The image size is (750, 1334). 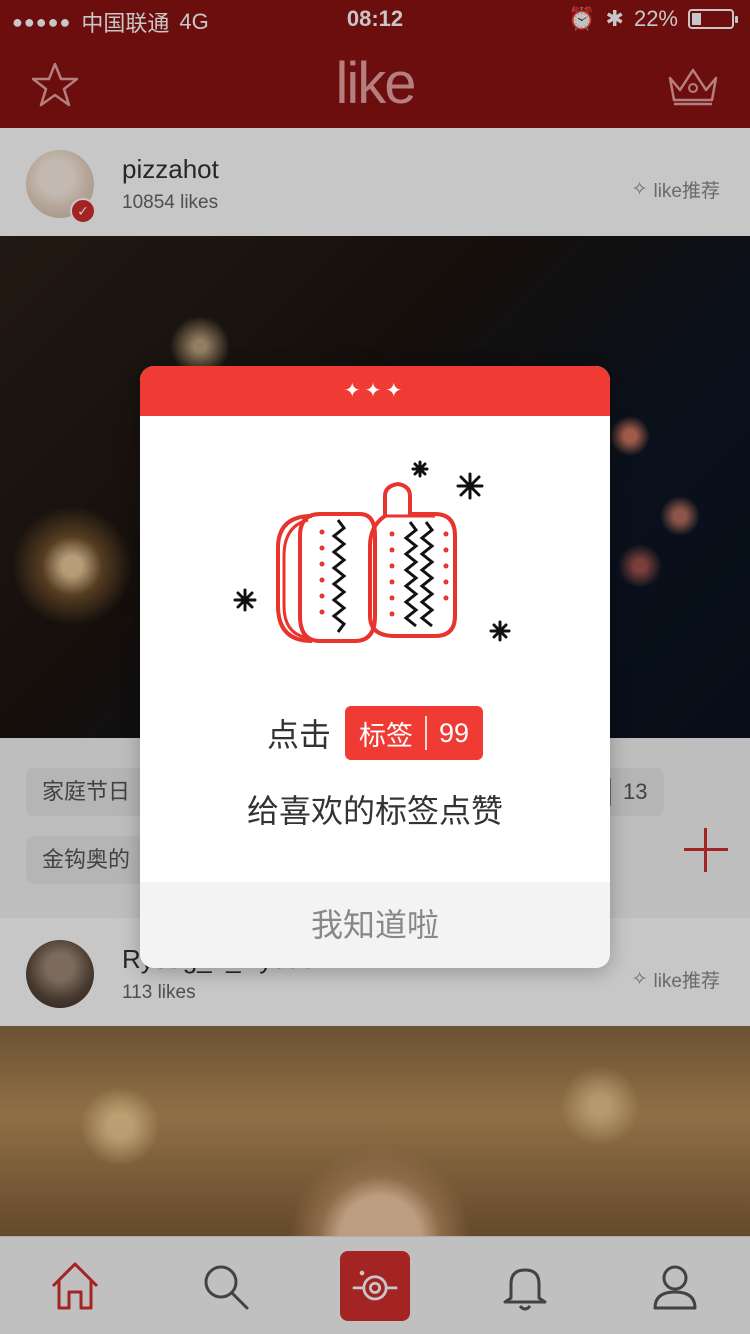 What do you see at coordinates (385, 735) in the screenshot?
I see `sample-tag-label: 标签` at bounding box center [385, 735].